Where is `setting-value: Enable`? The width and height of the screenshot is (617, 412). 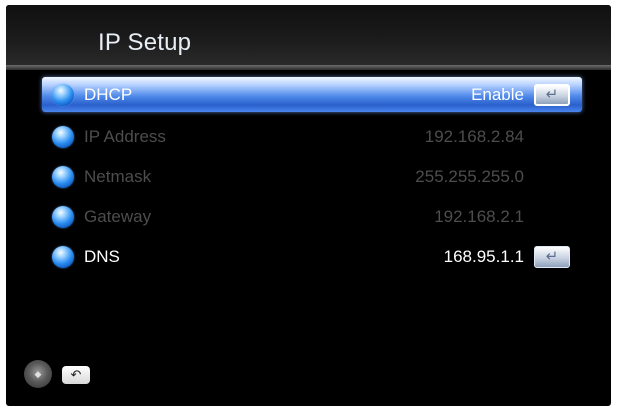
setting-value: Enable is located at coordinates (497, 94).